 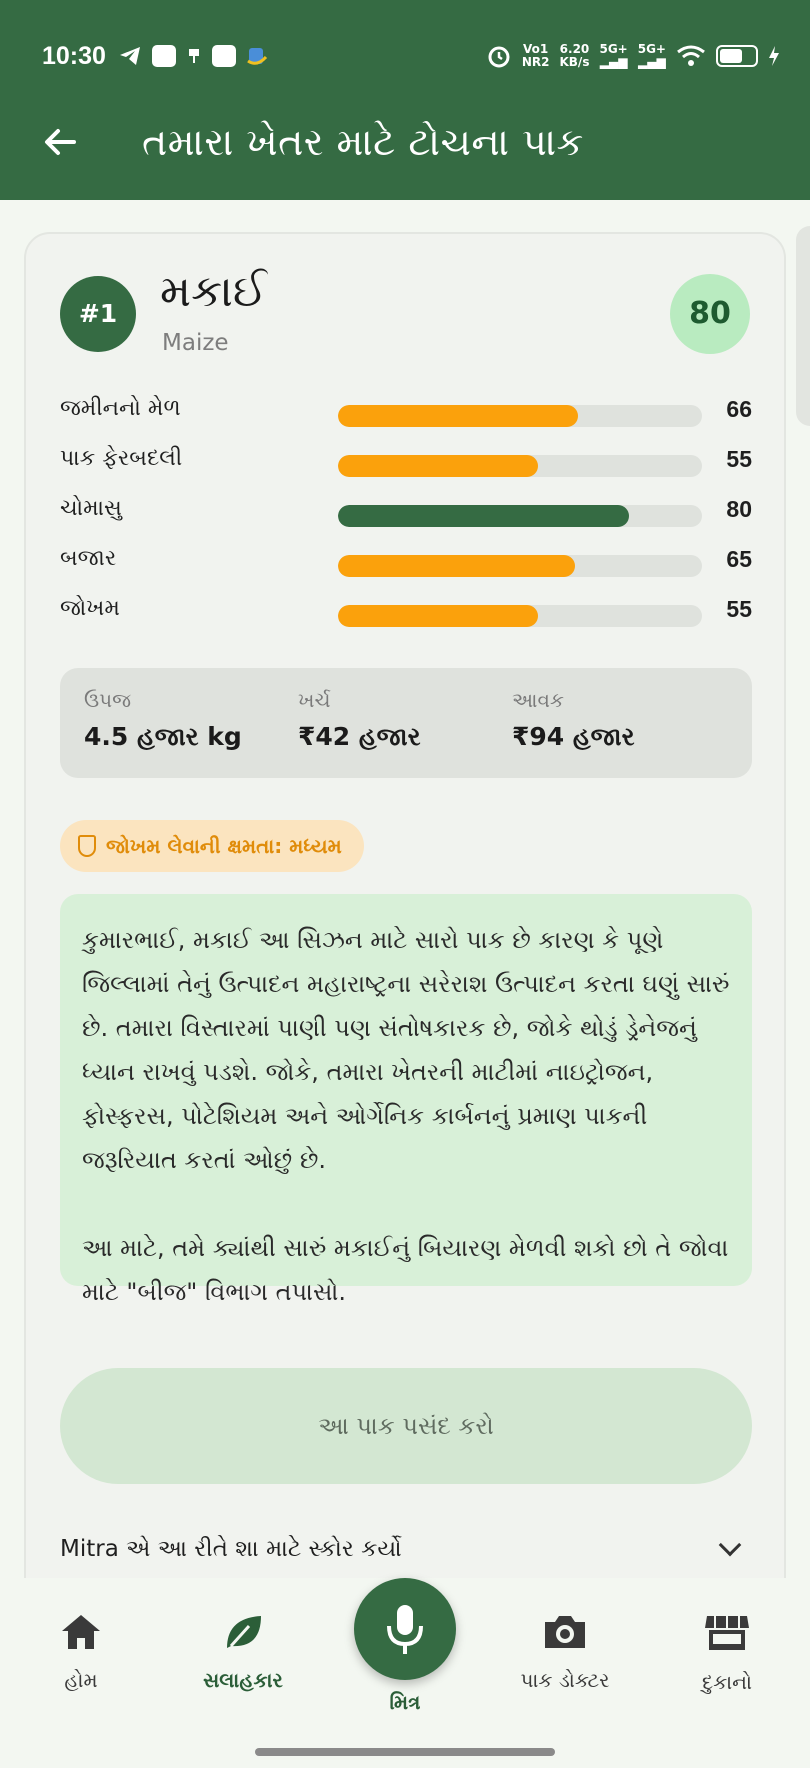 I want to click on status-time: 10:30, so click(x=74, y=55).